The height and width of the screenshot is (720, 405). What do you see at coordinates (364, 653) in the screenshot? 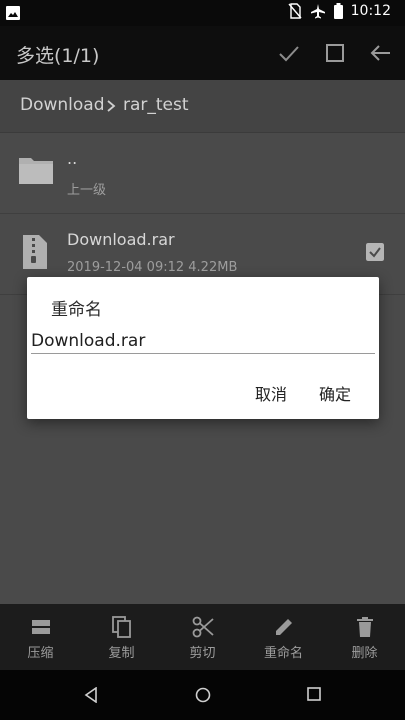
I see `delete-label: 删除` at bounding box center [364, 653].